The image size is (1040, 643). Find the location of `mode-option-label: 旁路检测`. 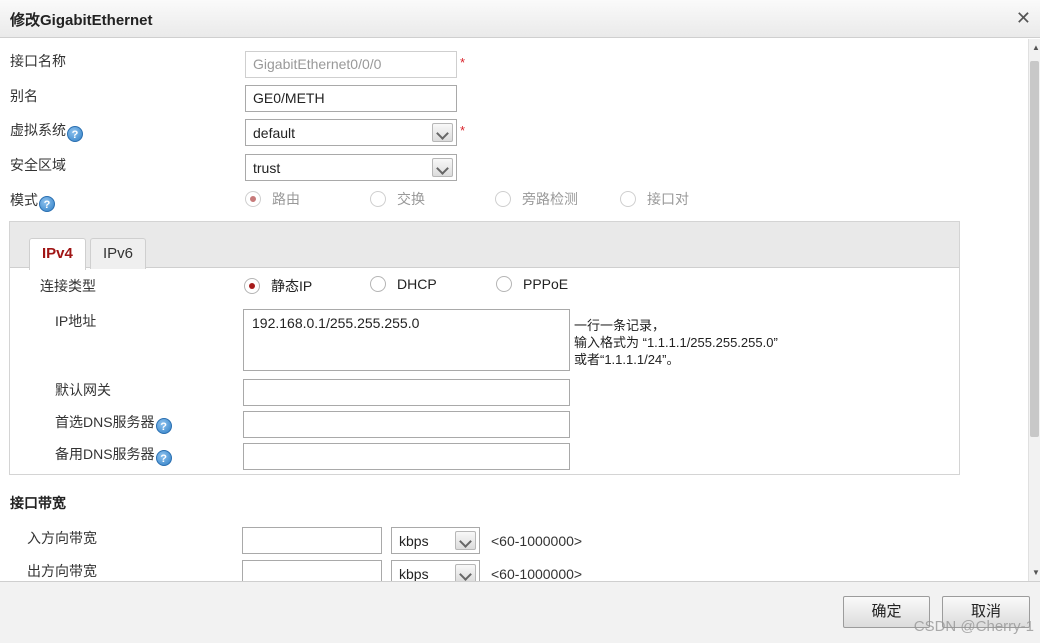

mode-option-label: 旁路检测 is located at coordinates (550, 199).